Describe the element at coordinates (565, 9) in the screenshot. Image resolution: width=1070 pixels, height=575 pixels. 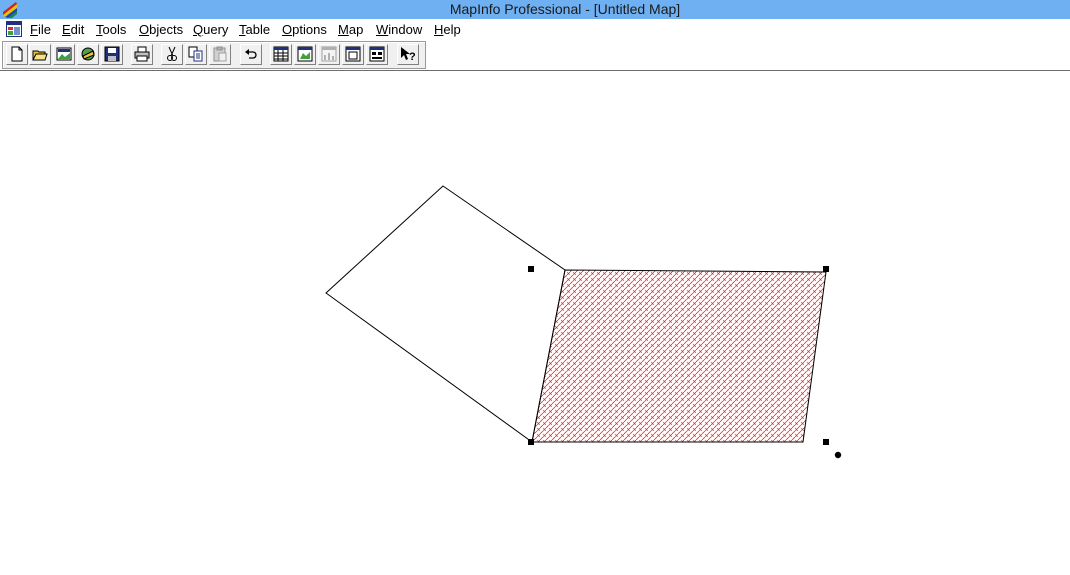
I see `window-title: MapInfo Professional - [Untitled Map]` at that location.